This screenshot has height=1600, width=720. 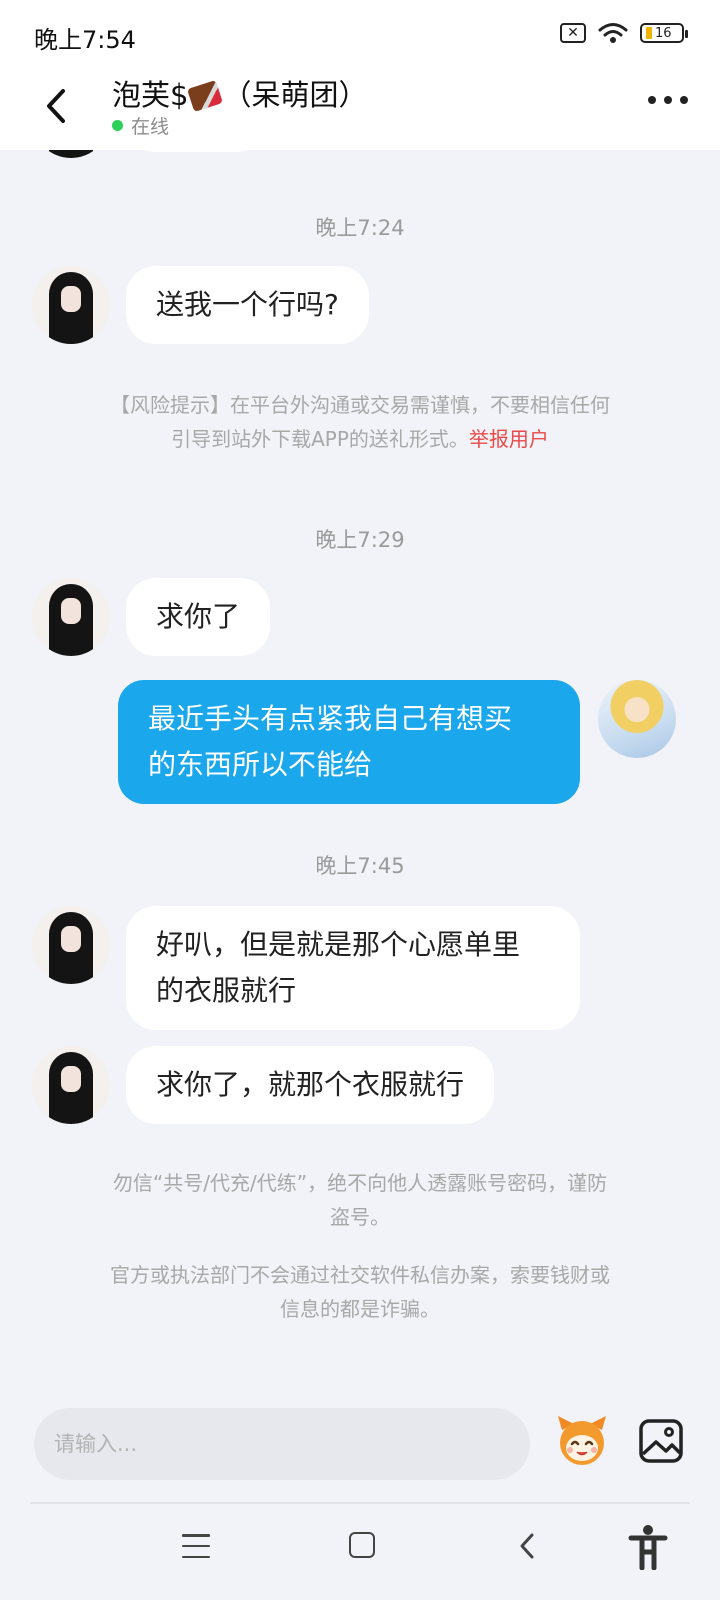 I want to click on system-nav-bar, so click(x=360, y=1552).